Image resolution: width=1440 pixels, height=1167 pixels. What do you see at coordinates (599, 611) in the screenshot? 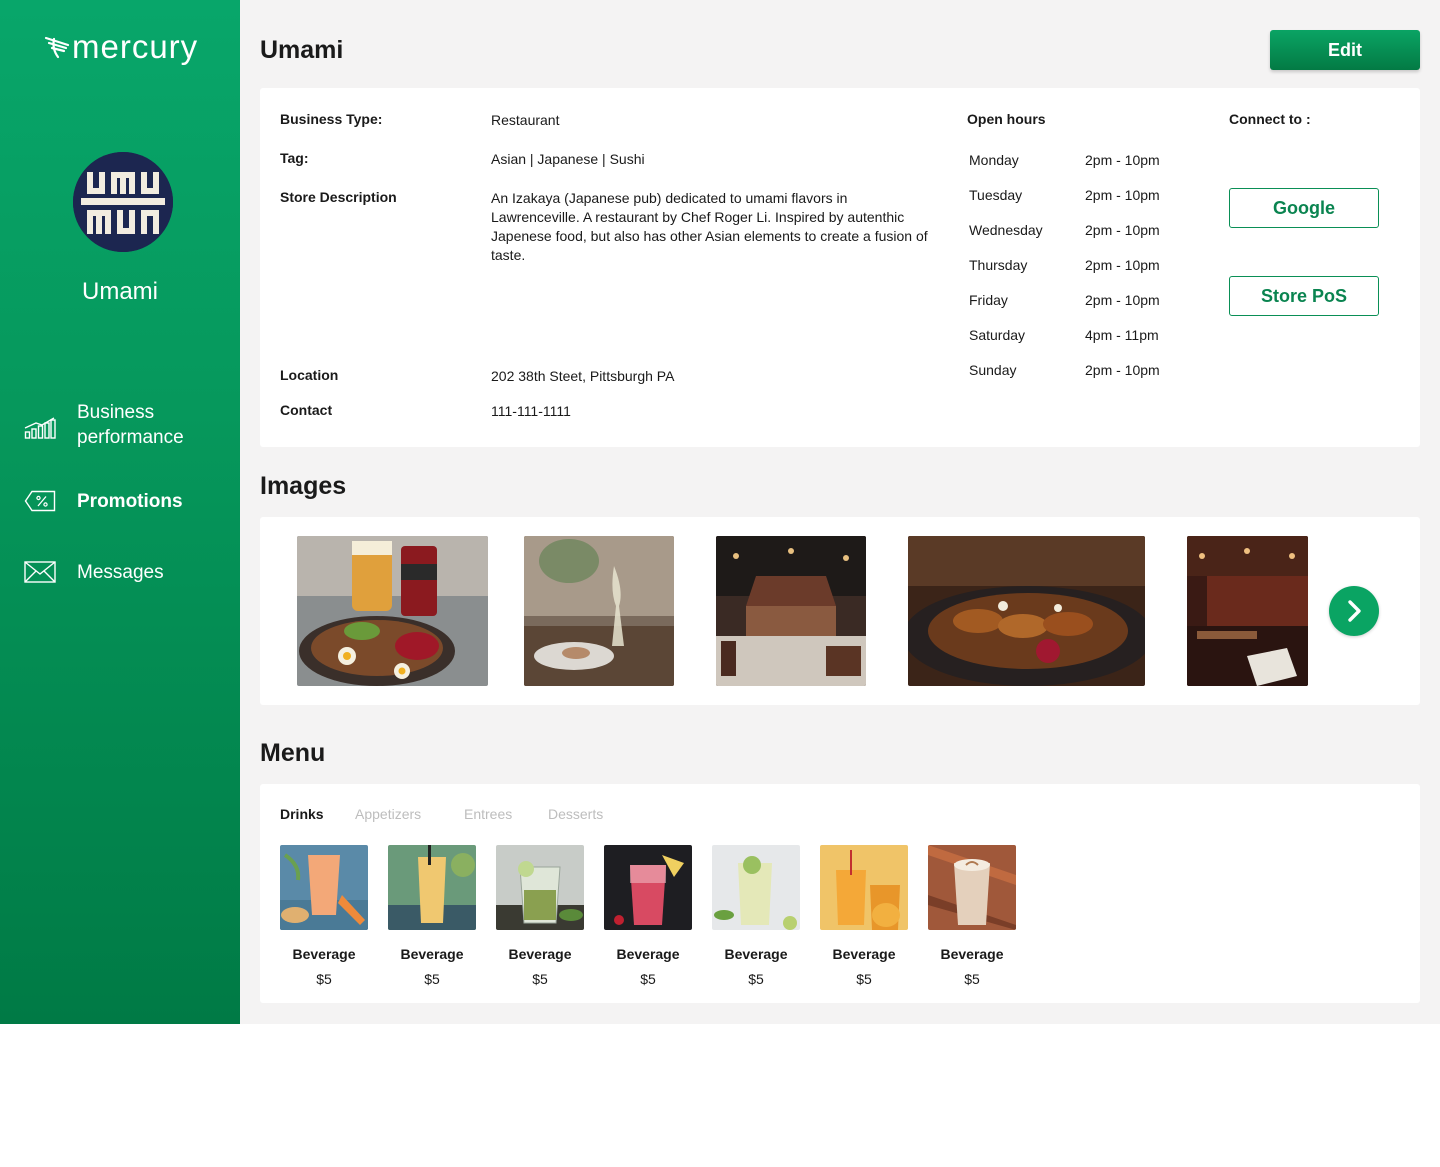
I see `photo-wine-plate` at bounding box center [599, 611].